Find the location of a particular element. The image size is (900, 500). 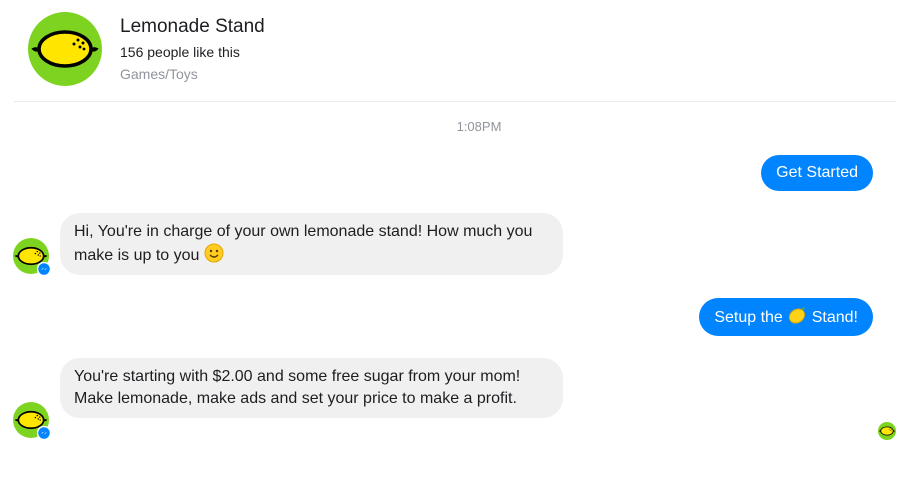

seen-indicator is located at coordinates (887, 431).